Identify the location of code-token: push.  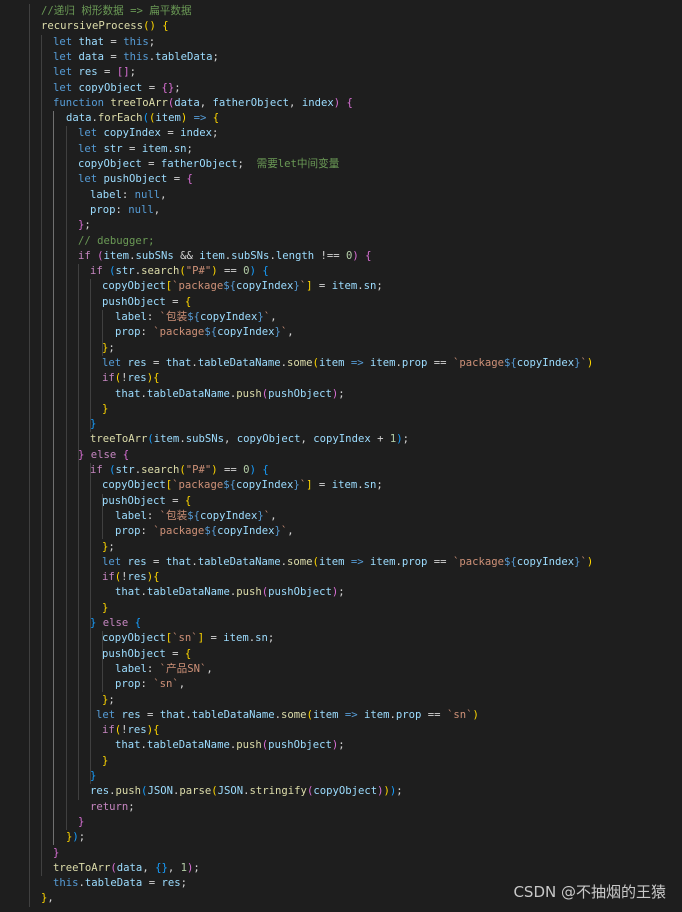
(249, 745).